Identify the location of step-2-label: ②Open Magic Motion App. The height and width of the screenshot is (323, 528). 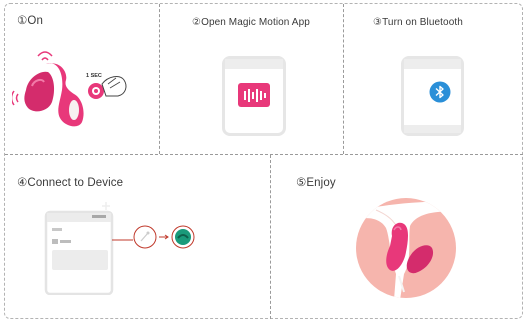
(251, 22).